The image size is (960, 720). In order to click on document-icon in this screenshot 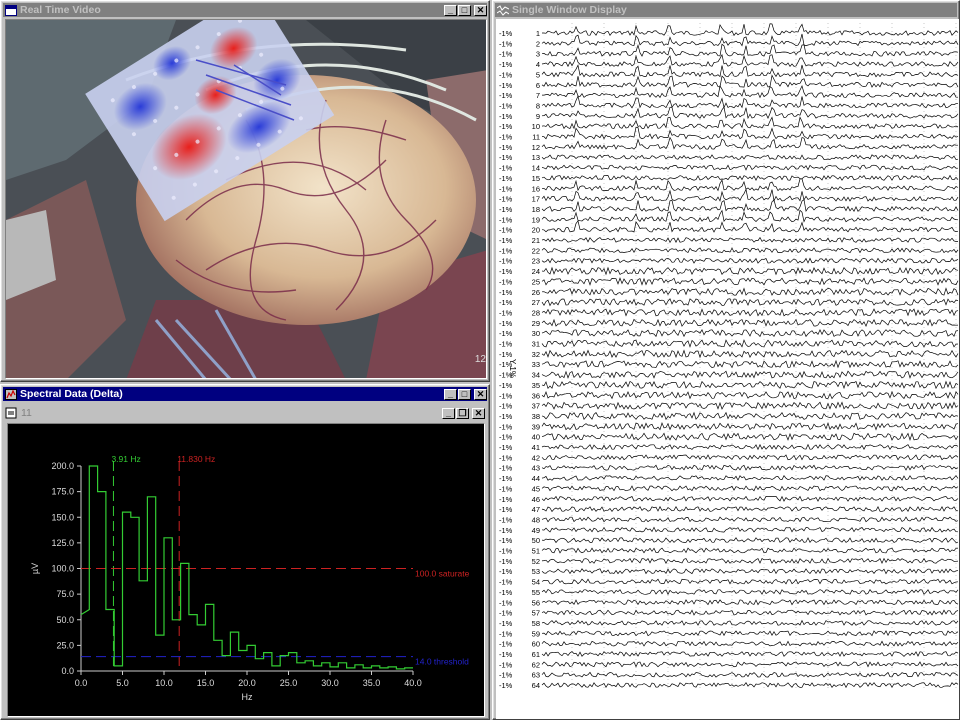, I will do `click(11, 413)`.